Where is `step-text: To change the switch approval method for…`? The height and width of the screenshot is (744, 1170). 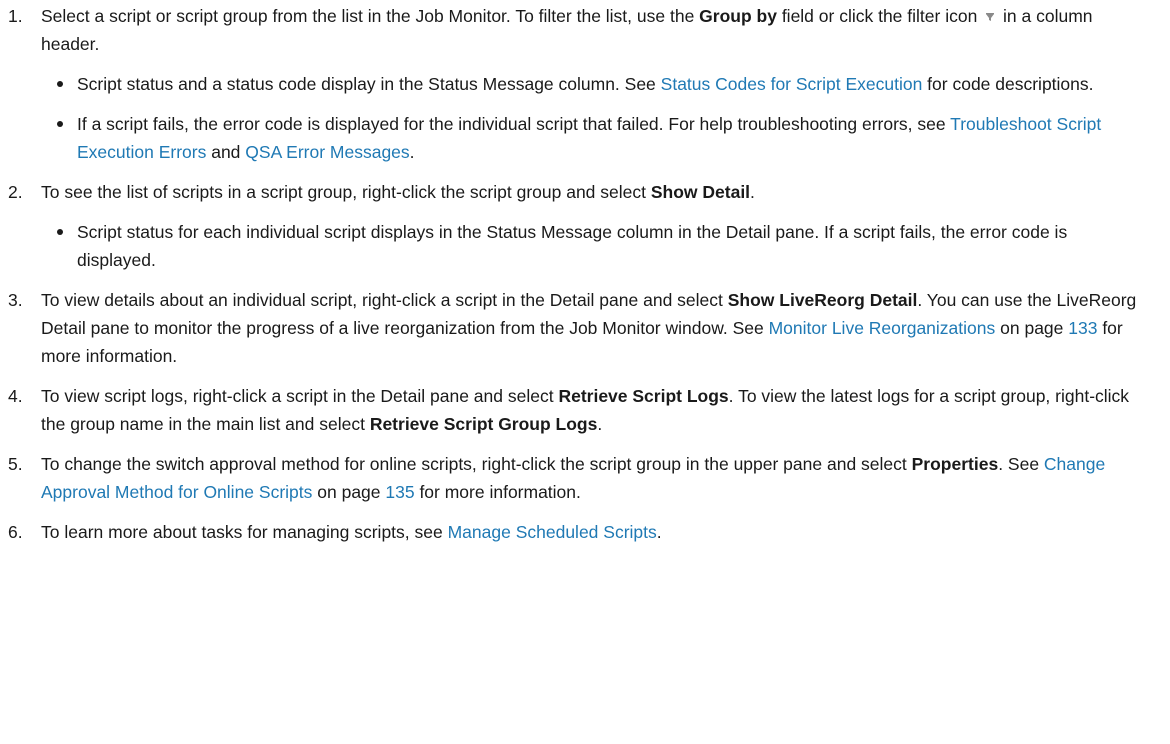
step-text: To change the switch approval method for… is located at coordinates (595, 478).